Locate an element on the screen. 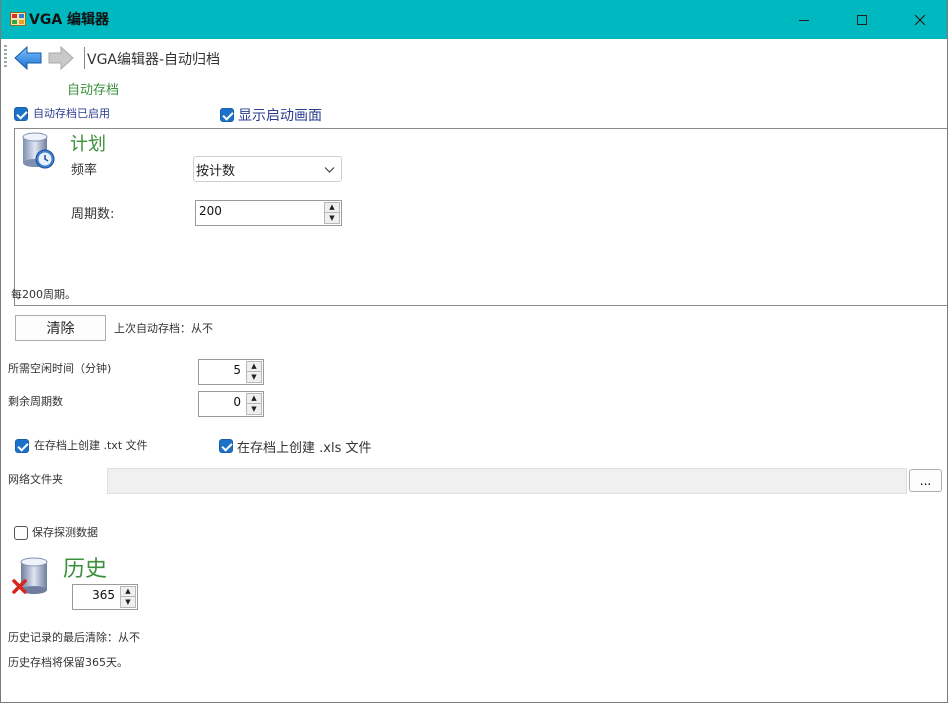 Image resolution: width=948 pixels, height=703 pixels. schedule-title: 计划 is located at coordinates (88, 144).